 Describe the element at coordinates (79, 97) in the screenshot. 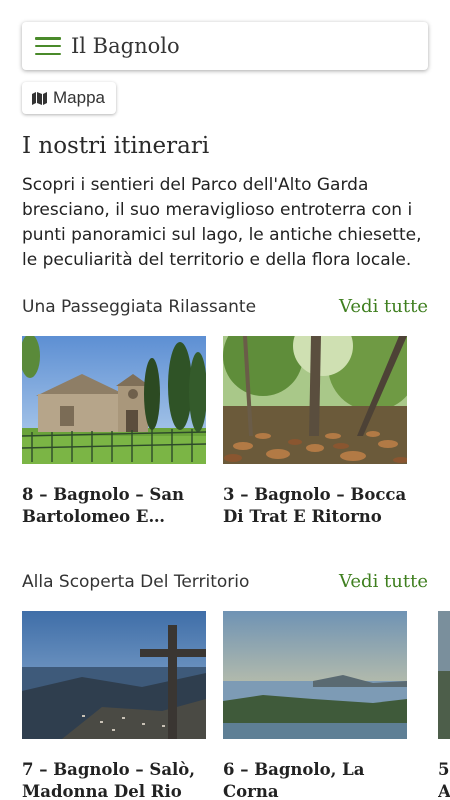

I see `map-button-label: Mappa` at that location.